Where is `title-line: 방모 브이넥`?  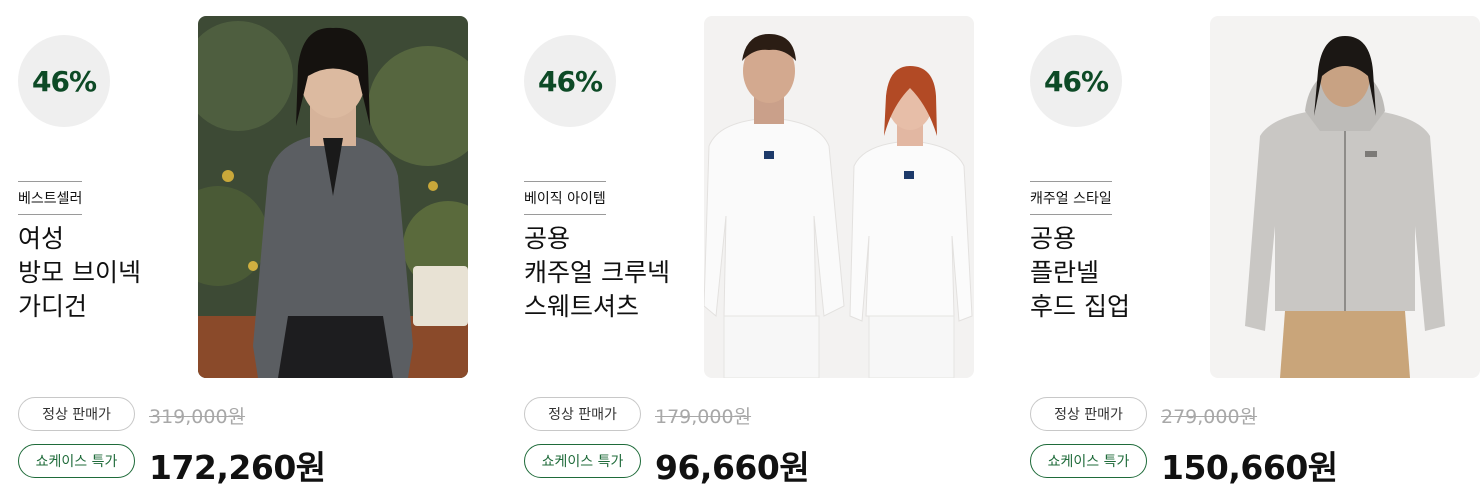 title-line: 방모 브이넥 is located at coordinates (79, 272).